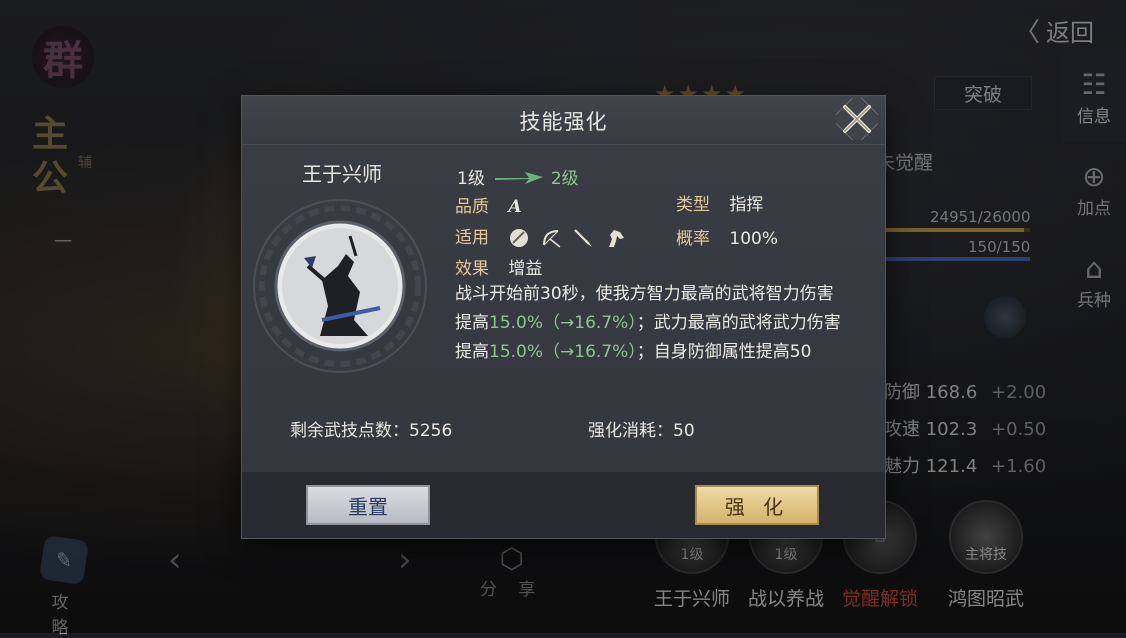 The image size is (1126, 638). What do you see at coordinates (552, 239) in the screenshot?
I see `bow-icon` at bounding box center [552, 239].